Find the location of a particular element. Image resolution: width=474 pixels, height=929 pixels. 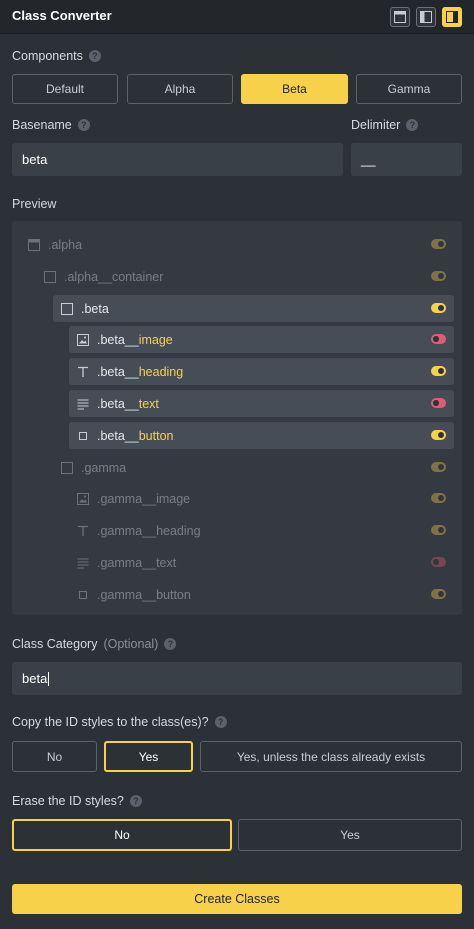

sidebar-right-icon is located at coordinates (452, 17).